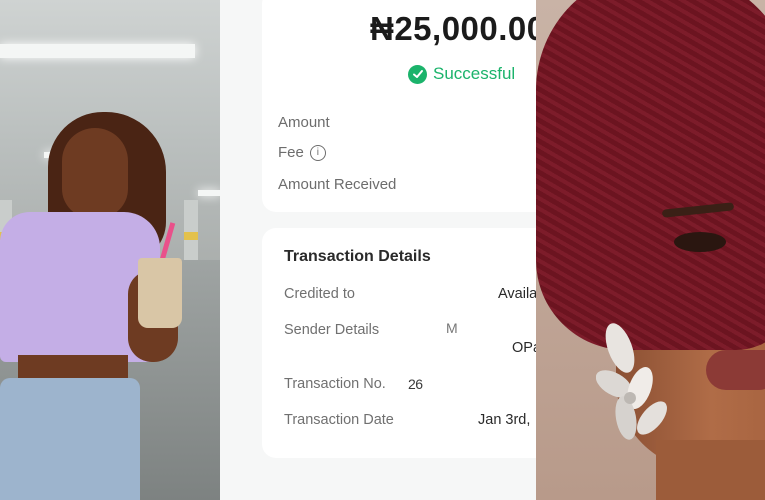 Image resolution: width=765 pixels, height=500 pixels. Describe the element at coordinates (504, 420) in the screenshot. I see `transaction-date-value: Jan 3rd,` at that location.